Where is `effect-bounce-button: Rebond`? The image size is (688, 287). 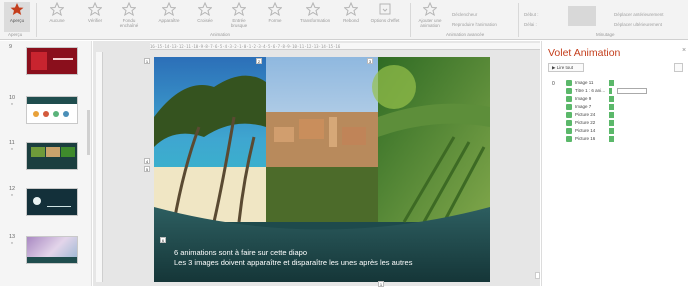 effect-bounce-button: Rebond is located at coordinates (351, 12).